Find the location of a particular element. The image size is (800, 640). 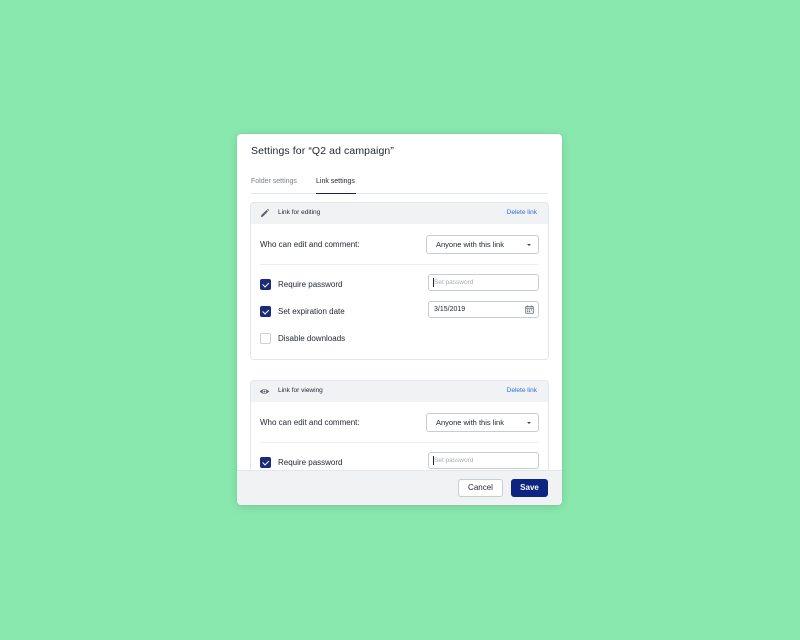

editing-disable-downloads-checkbox is located at coordinates (265, 338).